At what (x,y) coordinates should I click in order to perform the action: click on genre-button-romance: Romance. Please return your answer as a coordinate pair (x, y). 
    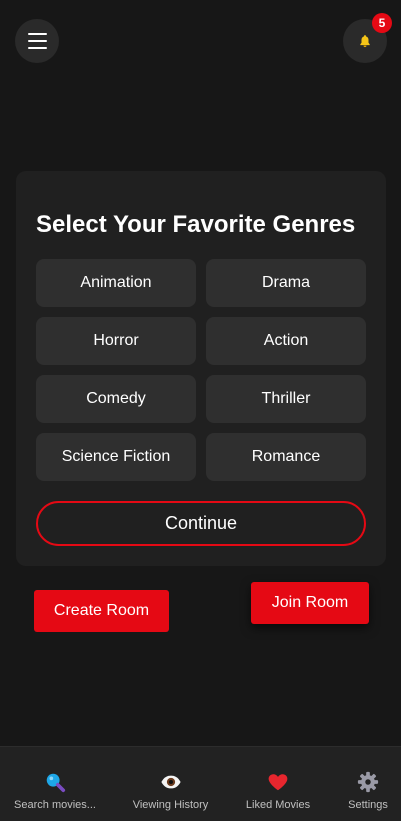
    Looking at the image, I should click on (286, 457).